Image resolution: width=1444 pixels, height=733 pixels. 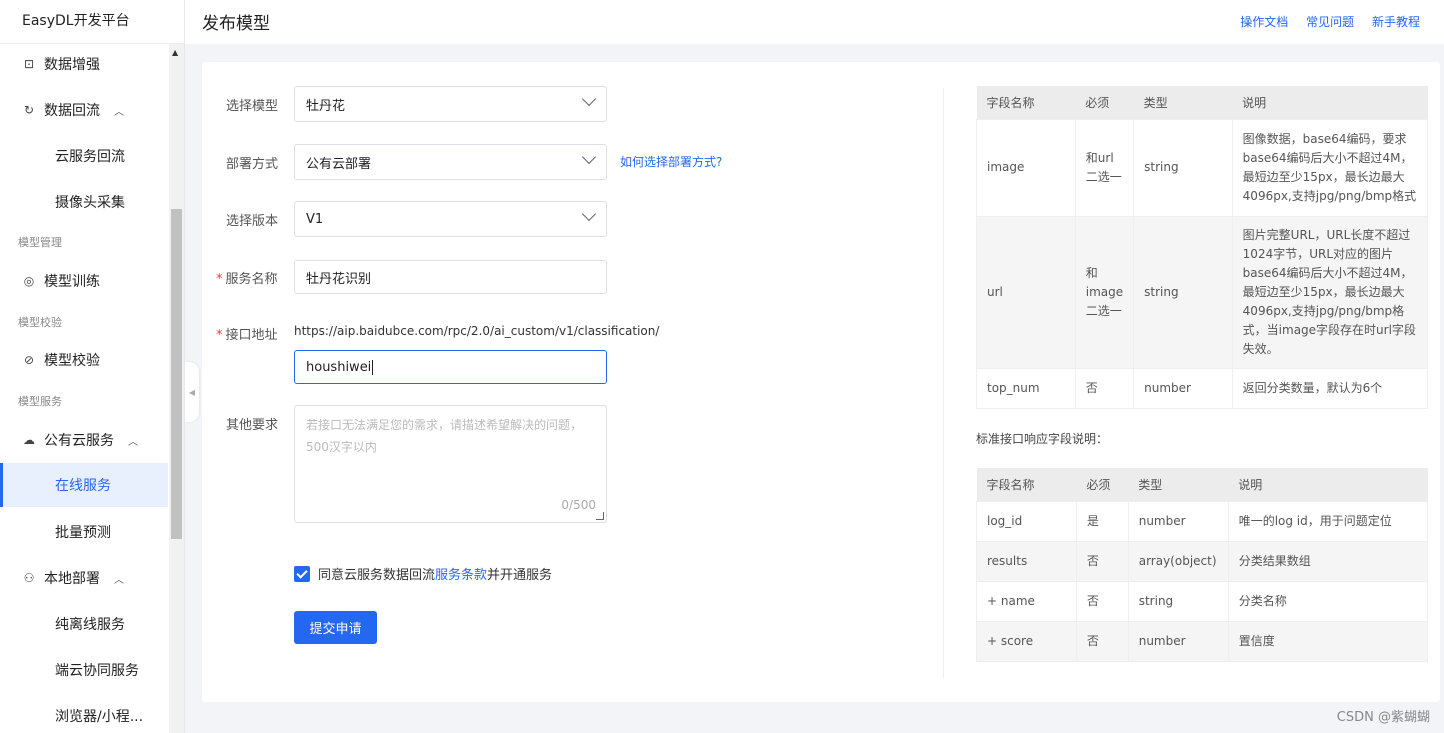 I want to click on sidebar-item-label: 数据增强, so click(x=72, y=65).